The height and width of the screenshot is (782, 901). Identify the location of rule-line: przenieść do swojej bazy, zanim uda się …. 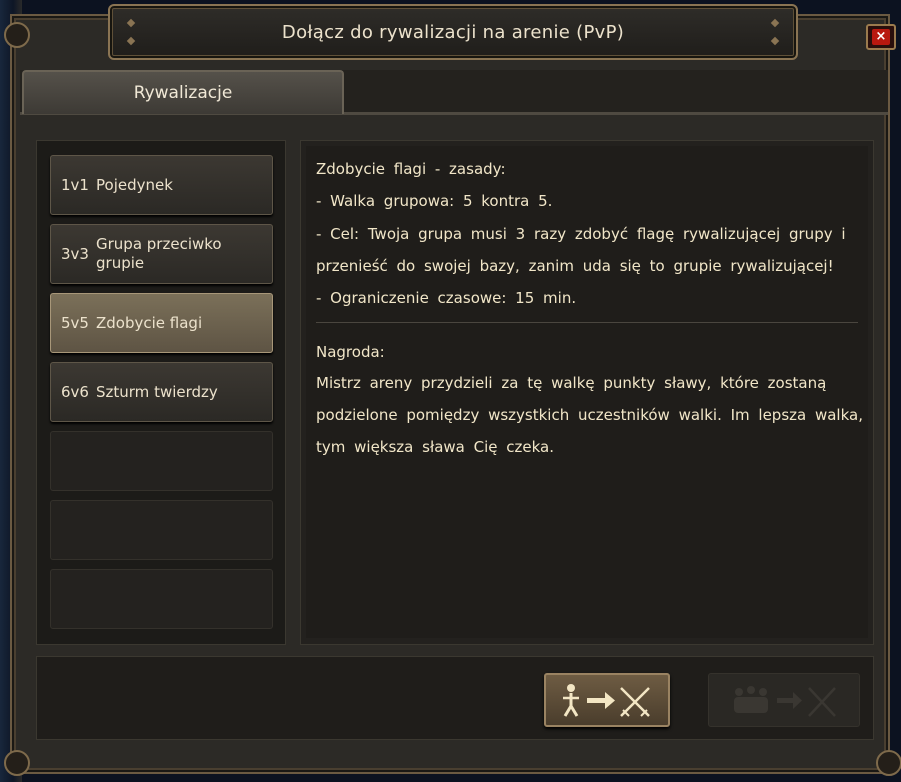
(575, 266).